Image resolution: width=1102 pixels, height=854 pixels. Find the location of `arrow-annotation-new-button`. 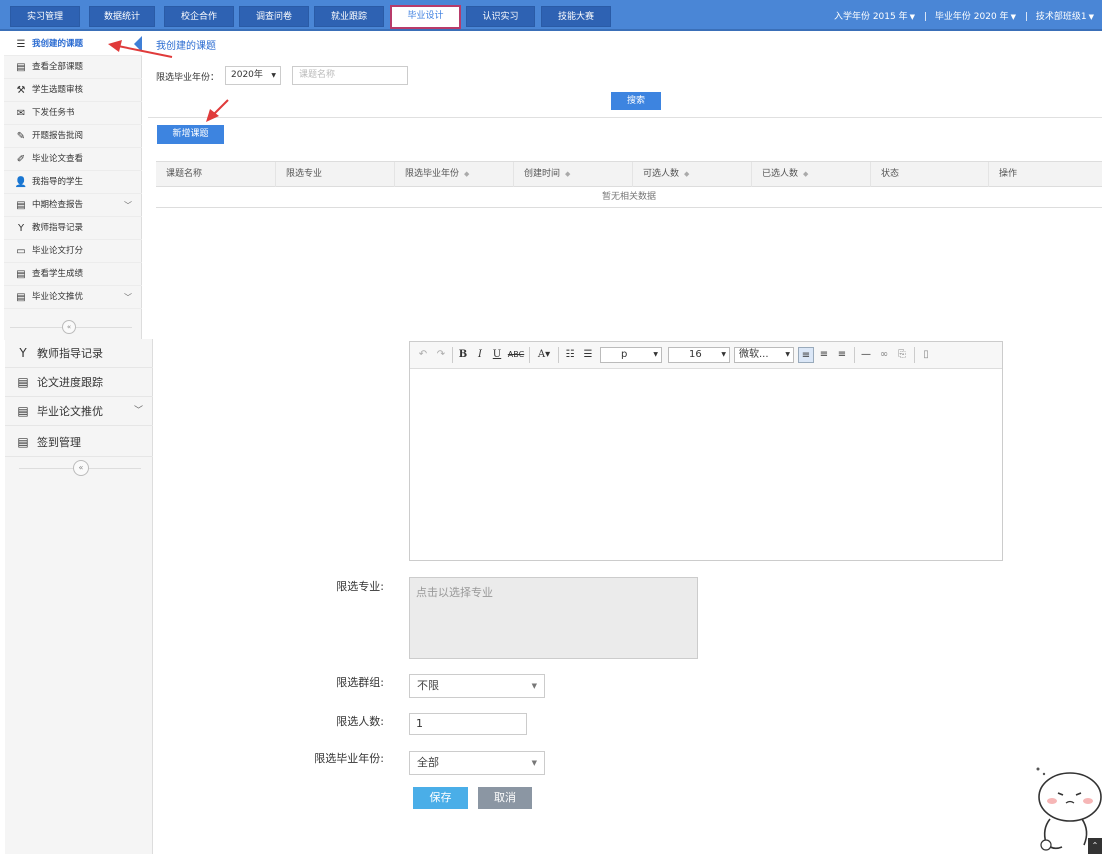

arrow-annotation-new-button is located at coordinates (217, 110).